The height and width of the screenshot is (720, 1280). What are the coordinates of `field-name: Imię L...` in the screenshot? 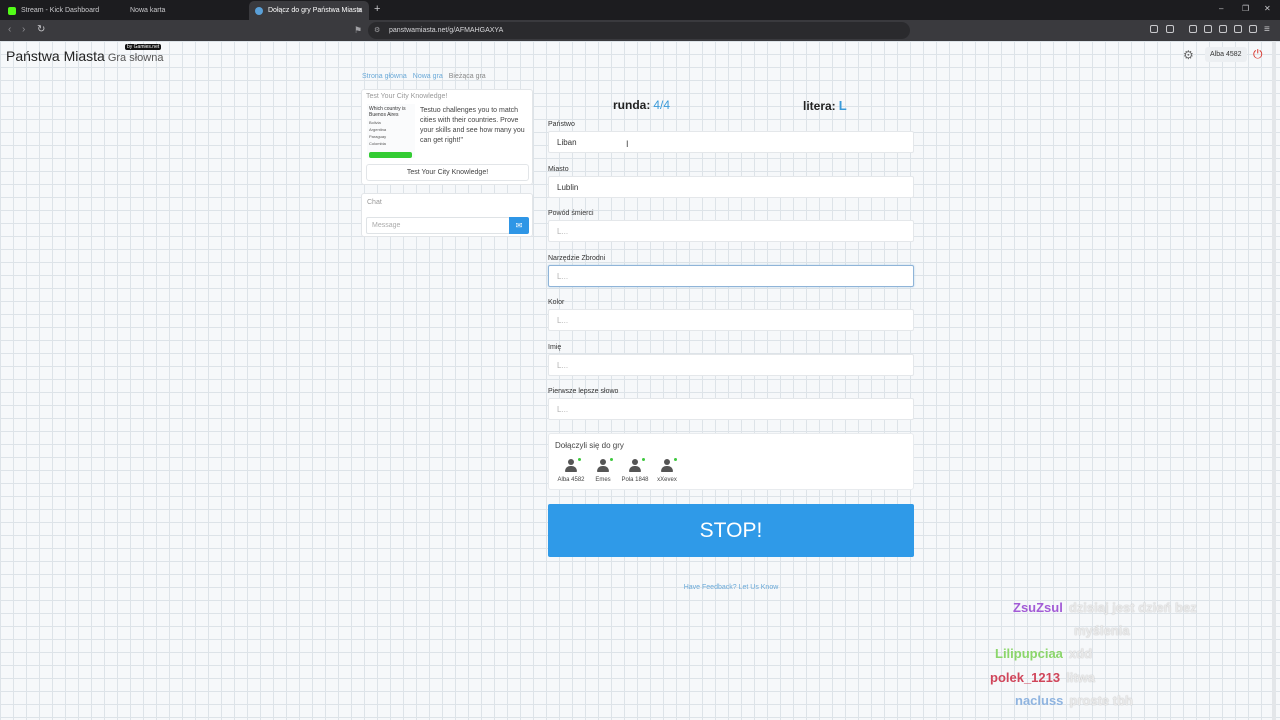 It's located at (731, 360).